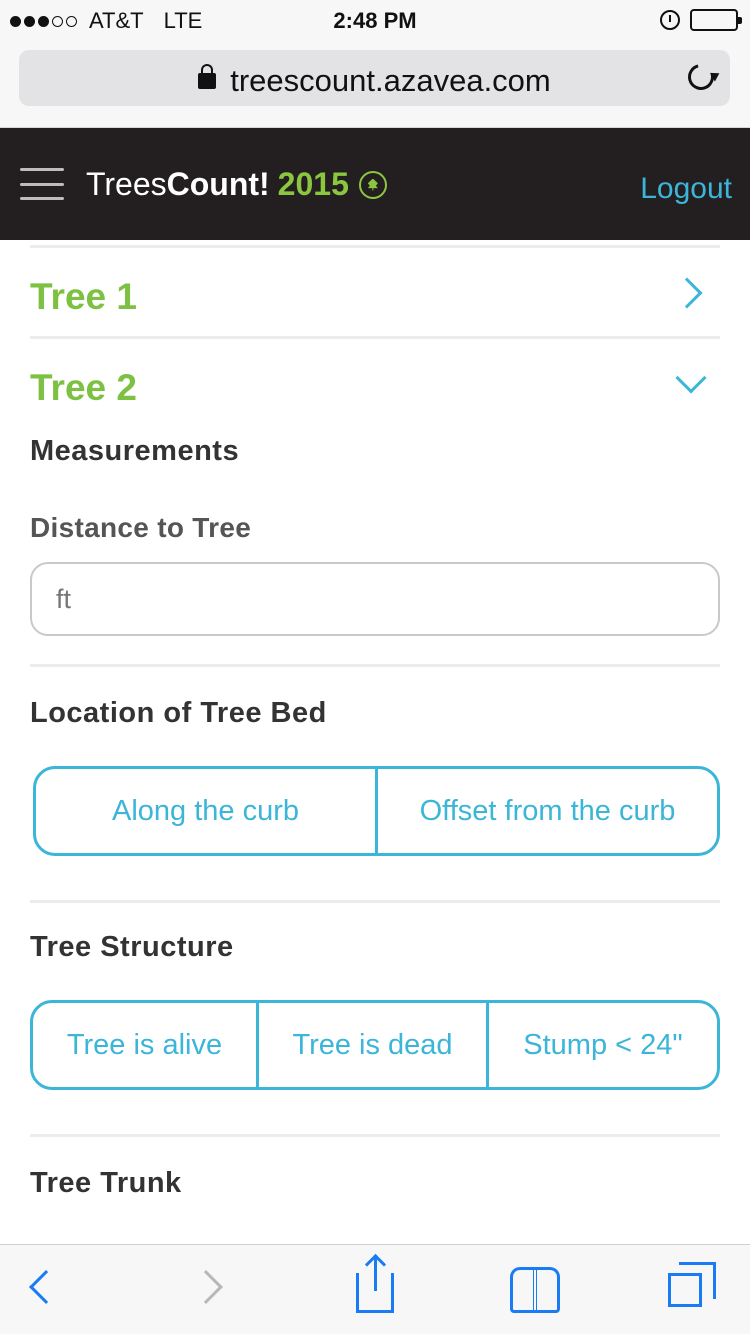 Image resolution: width=750 pixels, height=1334 pixels. Describe the element at coordinates (146, 1045) in the screenshot. I see `tree-alive-option: Tree is alive` at that location.